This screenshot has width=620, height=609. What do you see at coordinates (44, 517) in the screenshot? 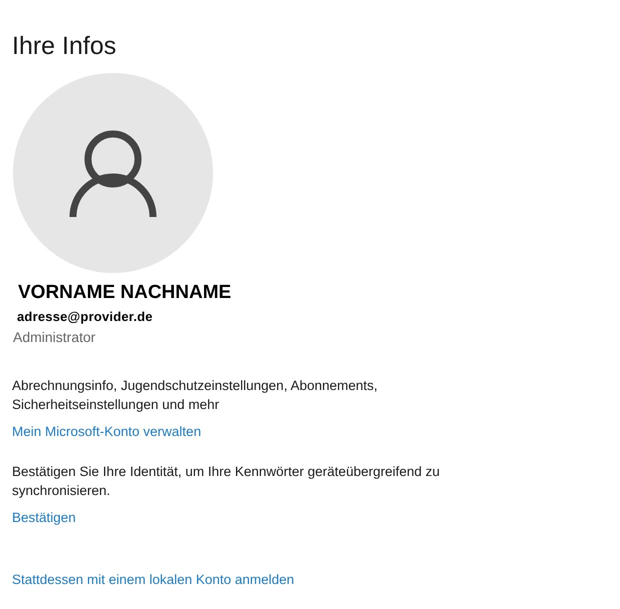
I see `section-link: Bestätigen` at bounding box center [44, 517].